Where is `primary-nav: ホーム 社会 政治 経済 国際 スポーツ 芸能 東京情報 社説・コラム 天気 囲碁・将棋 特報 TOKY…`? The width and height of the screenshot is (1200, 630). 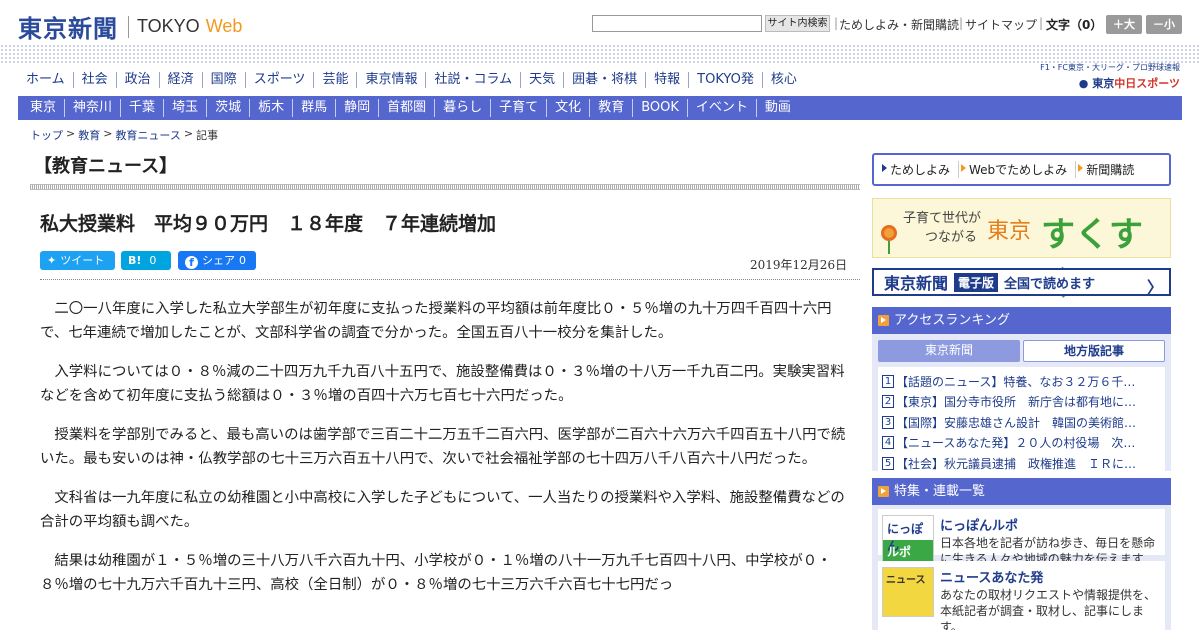 primary-nav: ホーム 社会 政治 経済 国際 スポーツ 芸能 東京情報 社説・コラム 天気 囲碁・将棋 特報 TOKY… is located at coordinates (411, 80).